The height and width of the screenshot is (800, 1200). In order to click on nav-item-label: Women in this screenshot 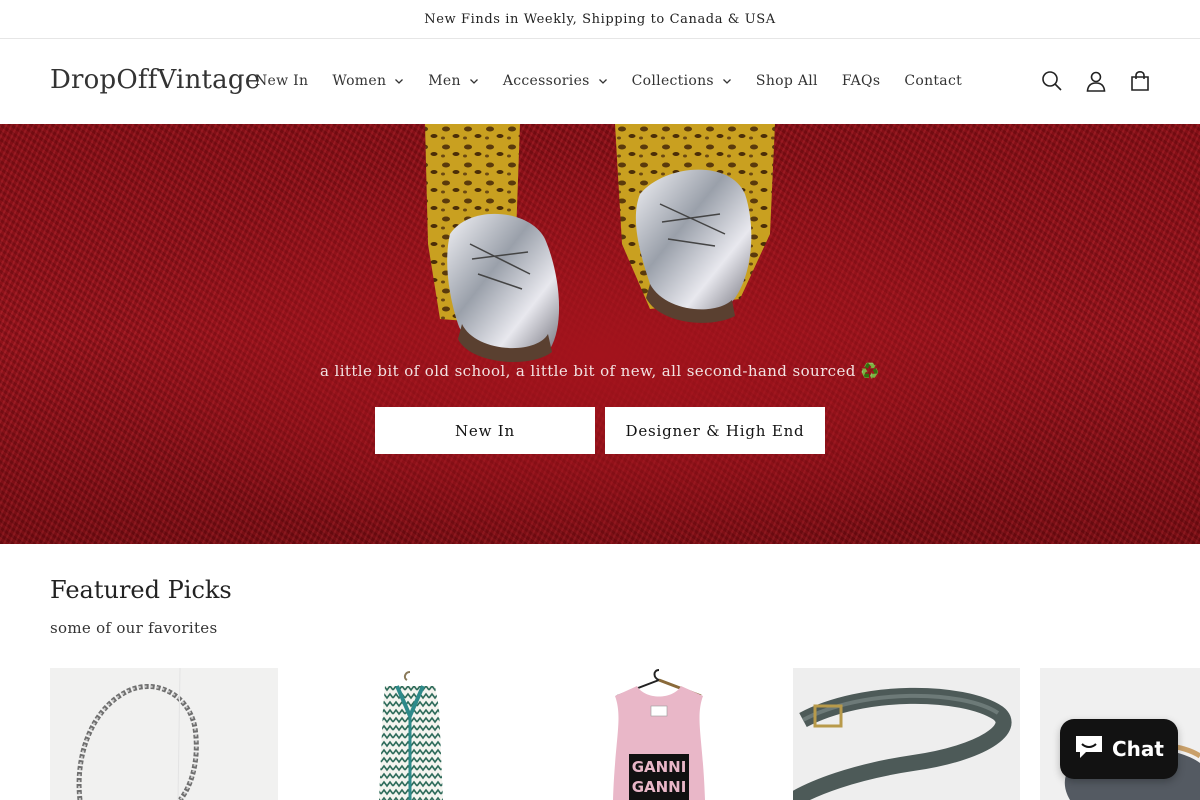, I will do `click(359, 81)`.